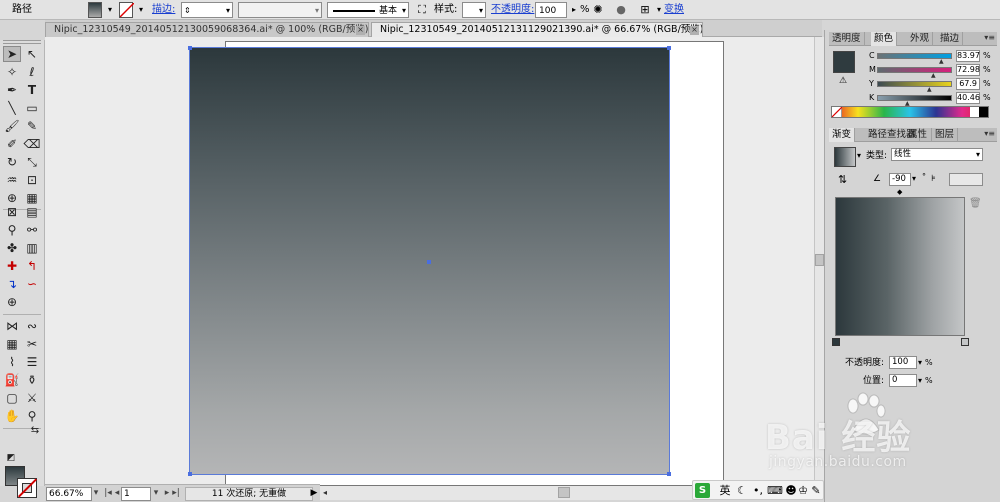  What do you see at coordinates (932, 71) in the screenshot?
I see `magenta-slider-row: M ▲ 72.98 %` at bounding box center [932, 71].